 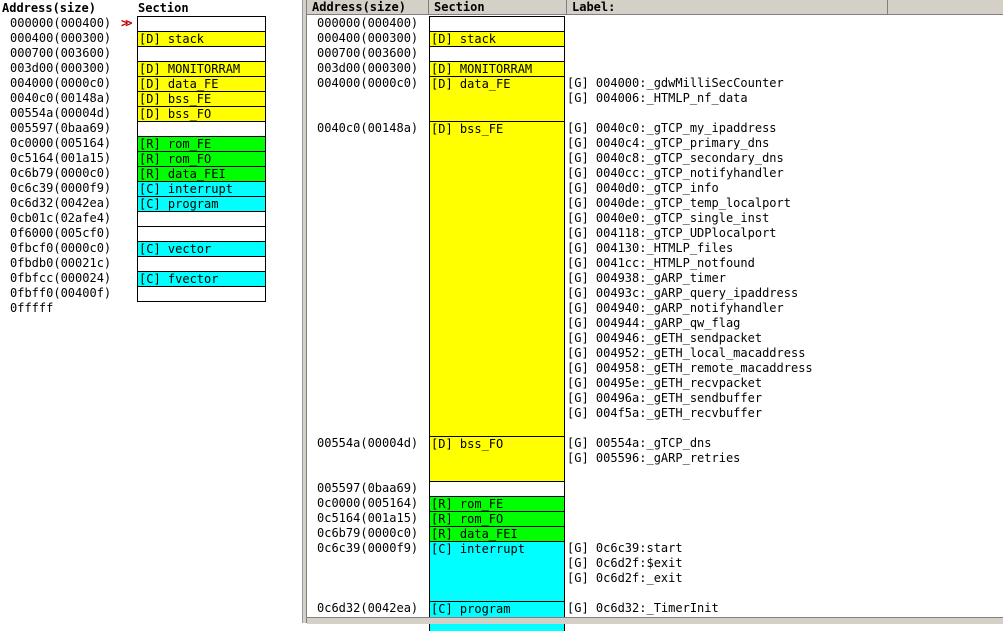 What do you see at coordinates (625, 563) in the screenshot?
I see `symbol-label: [G] 0c6d2f:$exit` at bounding box center [625, 563].